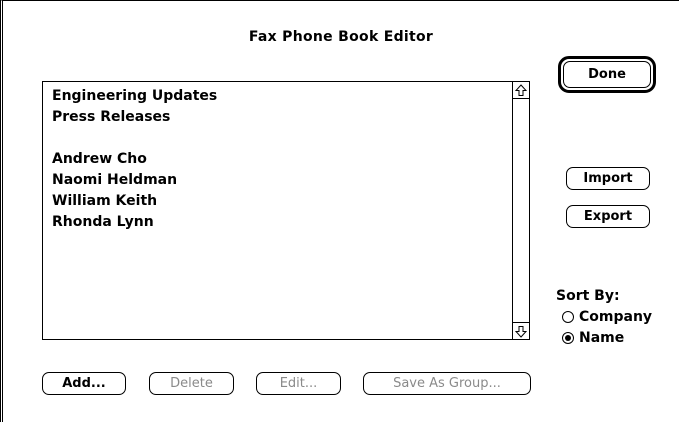  I want to click on import-button: Import, so click(608, 178).